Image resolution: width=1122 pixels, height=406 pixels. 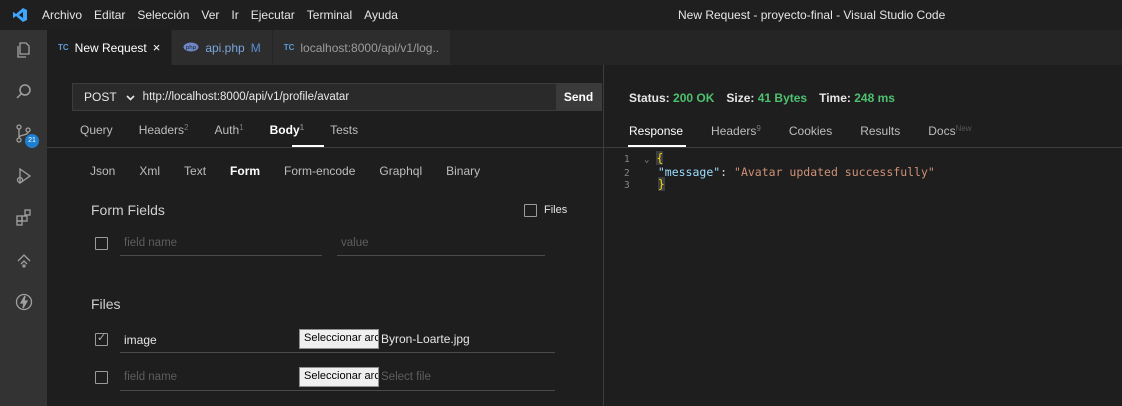 What do you see at coordinates (96, 130) in the screenshot?
I see `tab-query: Query` at bounding box center [96, 130].